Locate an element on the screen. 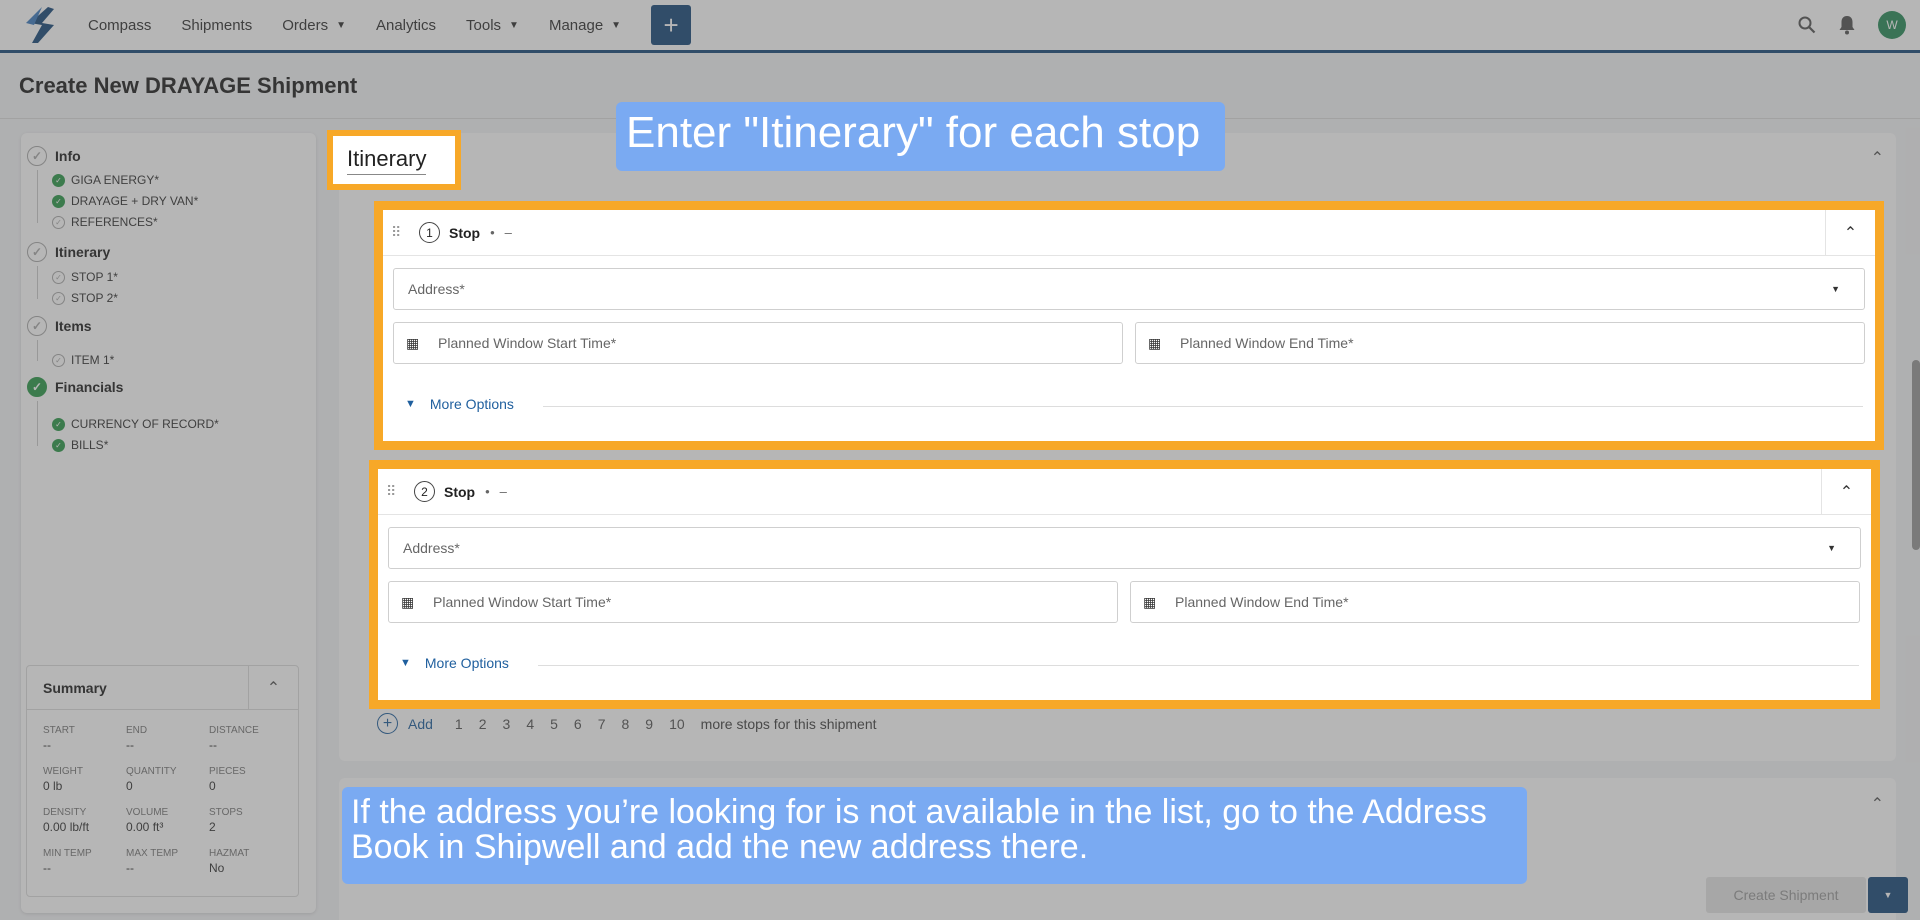  add-stops-count-9: 9 is located at coordinates (649, 724).